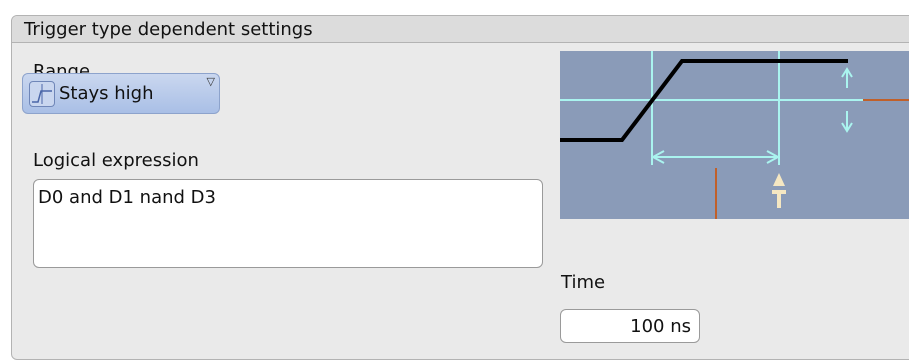 This screenshot has width=909, height=360. Describe the element at coordinates (660, 326) in the screenshot. I see `time-value: 100 ns` at that location.